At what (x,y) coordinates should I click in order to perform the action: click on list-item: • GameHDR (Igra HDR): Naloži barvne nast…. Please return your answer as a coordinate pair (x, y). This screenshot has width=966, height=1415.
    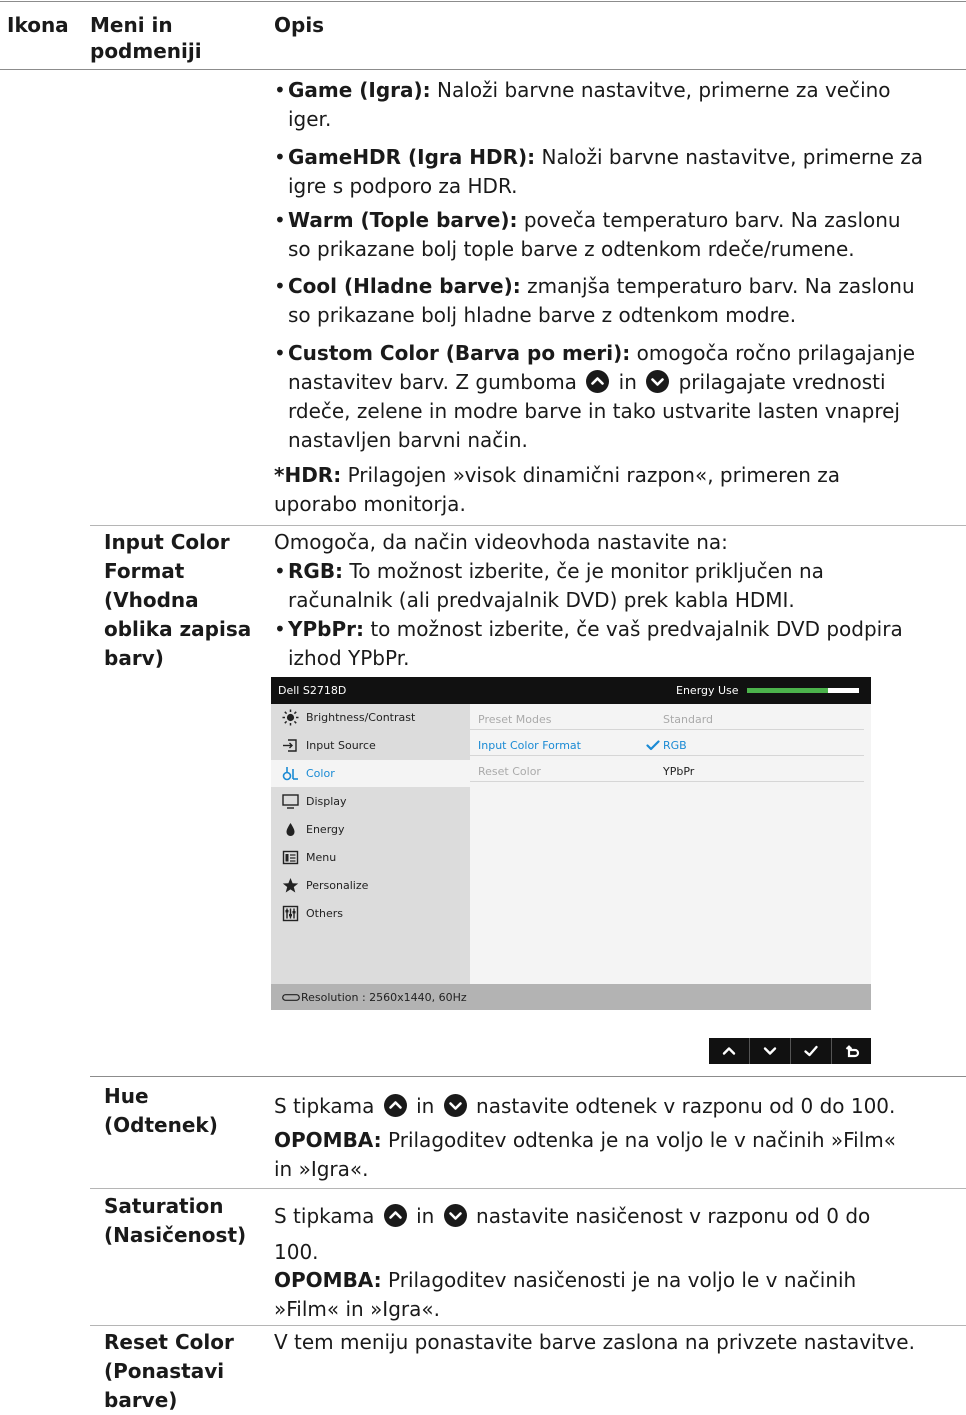
    Looking at the image, I should click on (599, 171).